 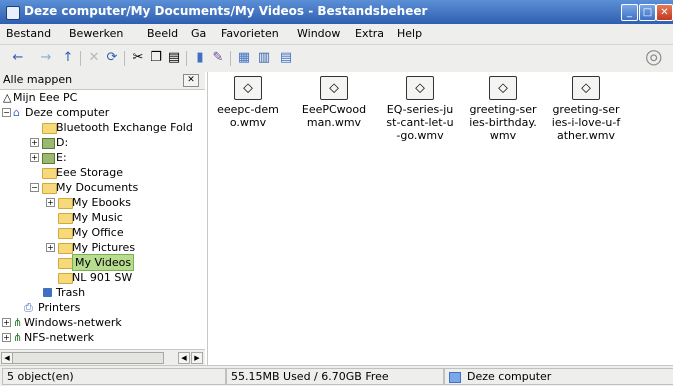 What do you see at coordinates (664, 12) in the screenshot?
I see `close-button: ✕` at bounding box center [664, 12].